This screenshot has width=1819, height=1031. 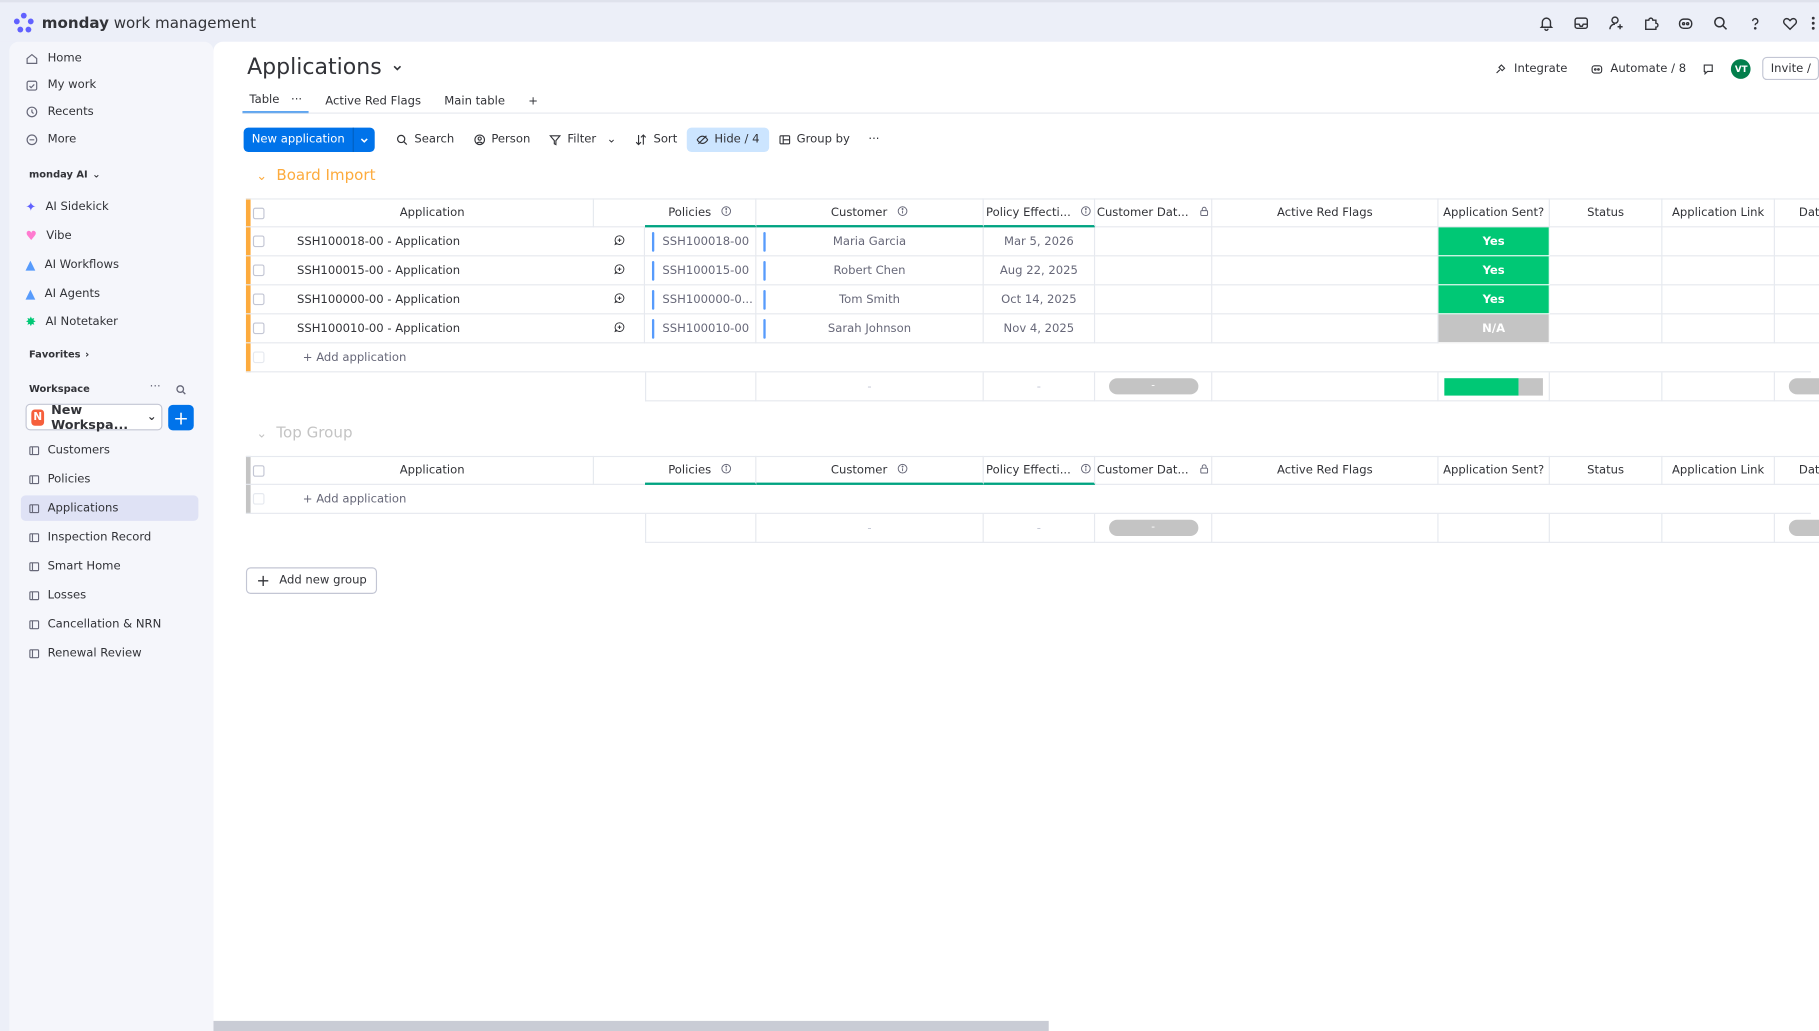 I want to click on column-header: Policies, so click(x=701, y=213).